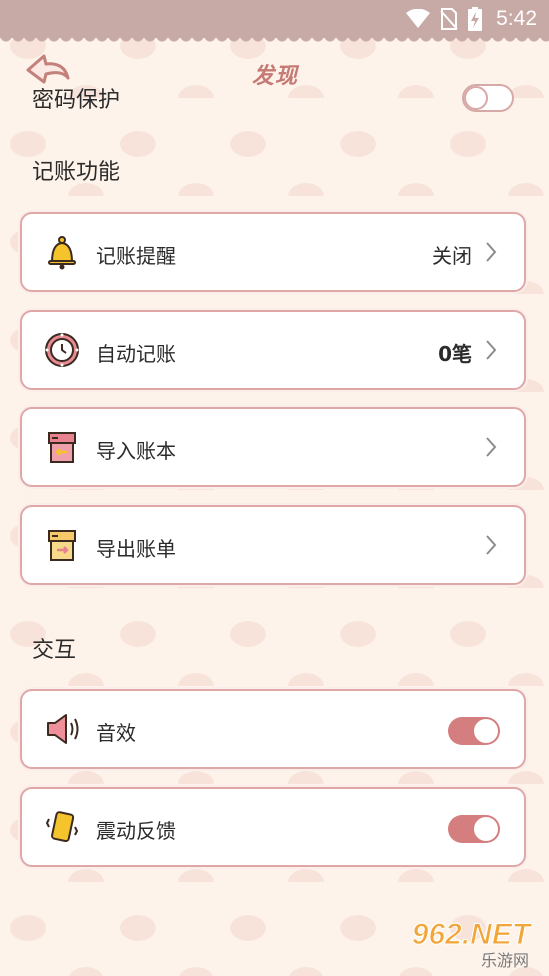  Describe the element at coordinates (274, 76) in the screenshot. I see `page-title: 发现` at that location.